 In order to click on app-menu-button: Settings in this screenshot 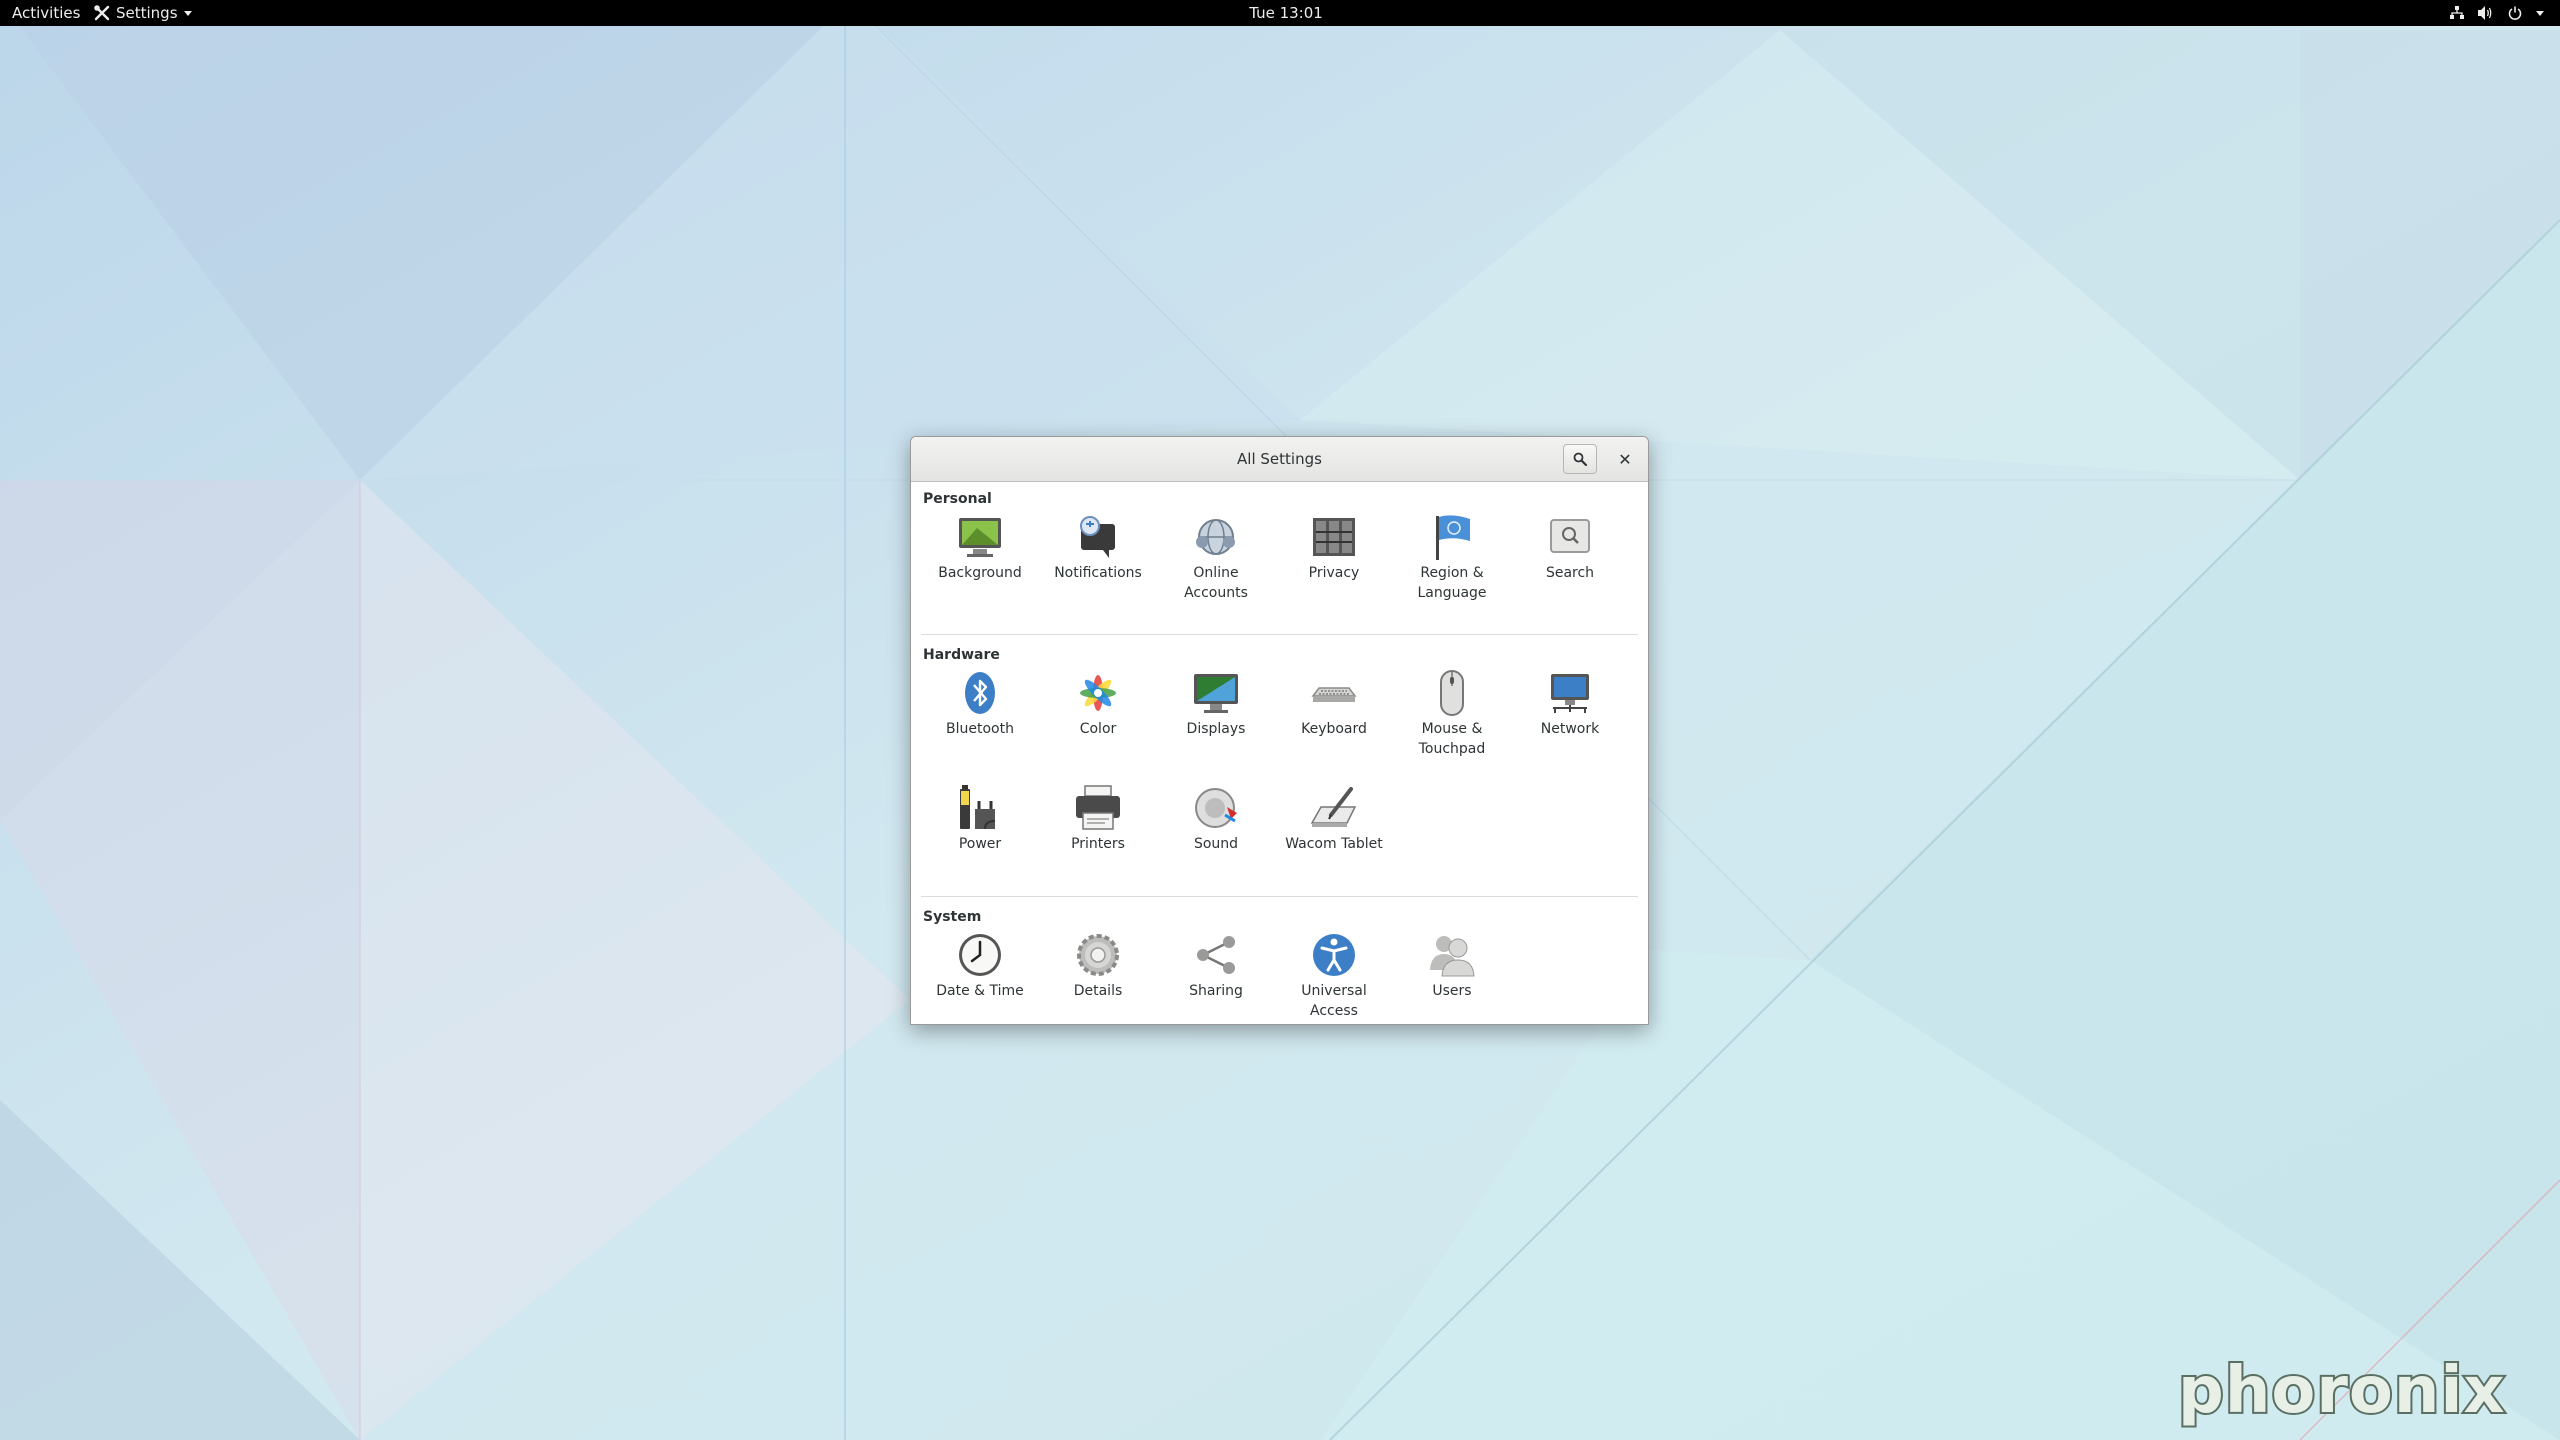, I will do `click(143, 13)`.